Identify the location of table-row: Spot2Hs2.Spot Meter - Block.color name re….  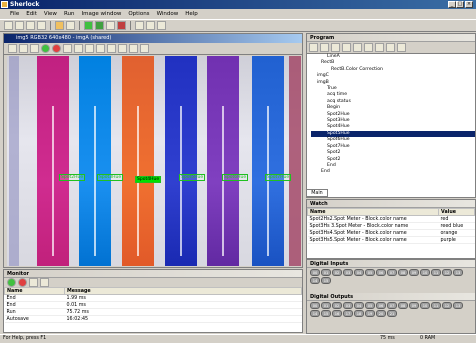
(391, 219).